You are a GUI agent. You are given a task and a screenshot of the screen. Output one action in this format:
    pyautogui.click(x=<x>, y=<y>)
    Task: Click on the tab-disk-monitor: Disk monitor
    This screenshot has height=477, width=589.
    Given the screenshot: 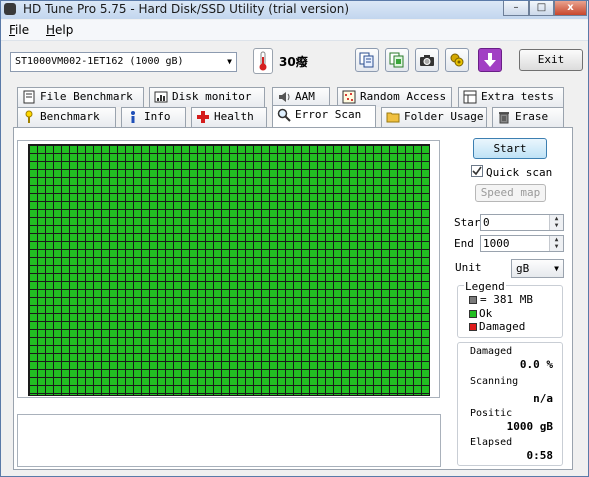 What is the action you would take?
    pyautogui.click(x=207, y=97)
    